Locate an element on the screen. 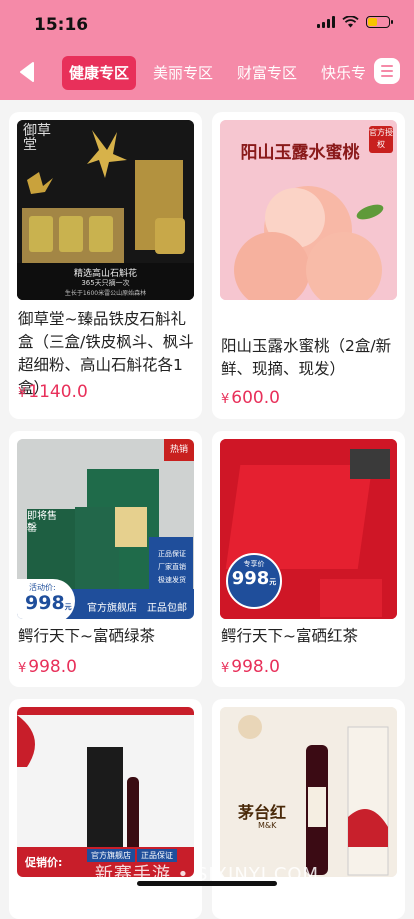 This screenshot has width=414, height=919. status-time: 15:16 is located at coordinates (61, 25).